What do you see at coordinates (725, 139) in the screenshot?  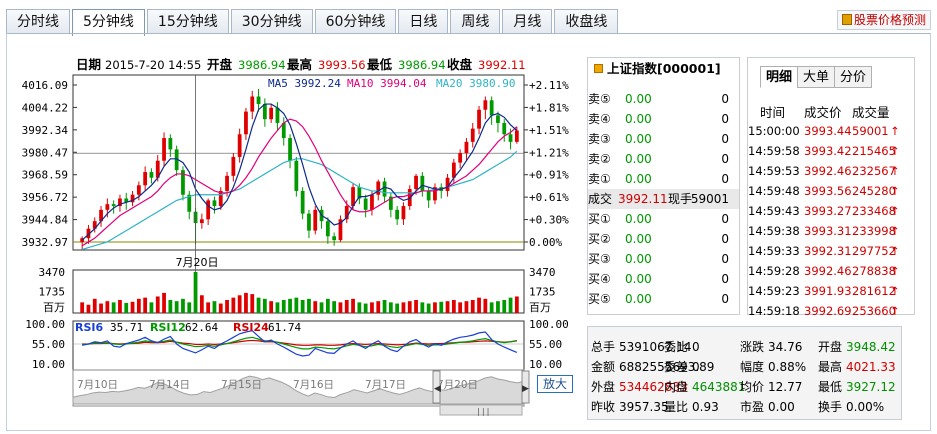 I see `sell-level-3-volume: 0` at bounding box center [725, 139].